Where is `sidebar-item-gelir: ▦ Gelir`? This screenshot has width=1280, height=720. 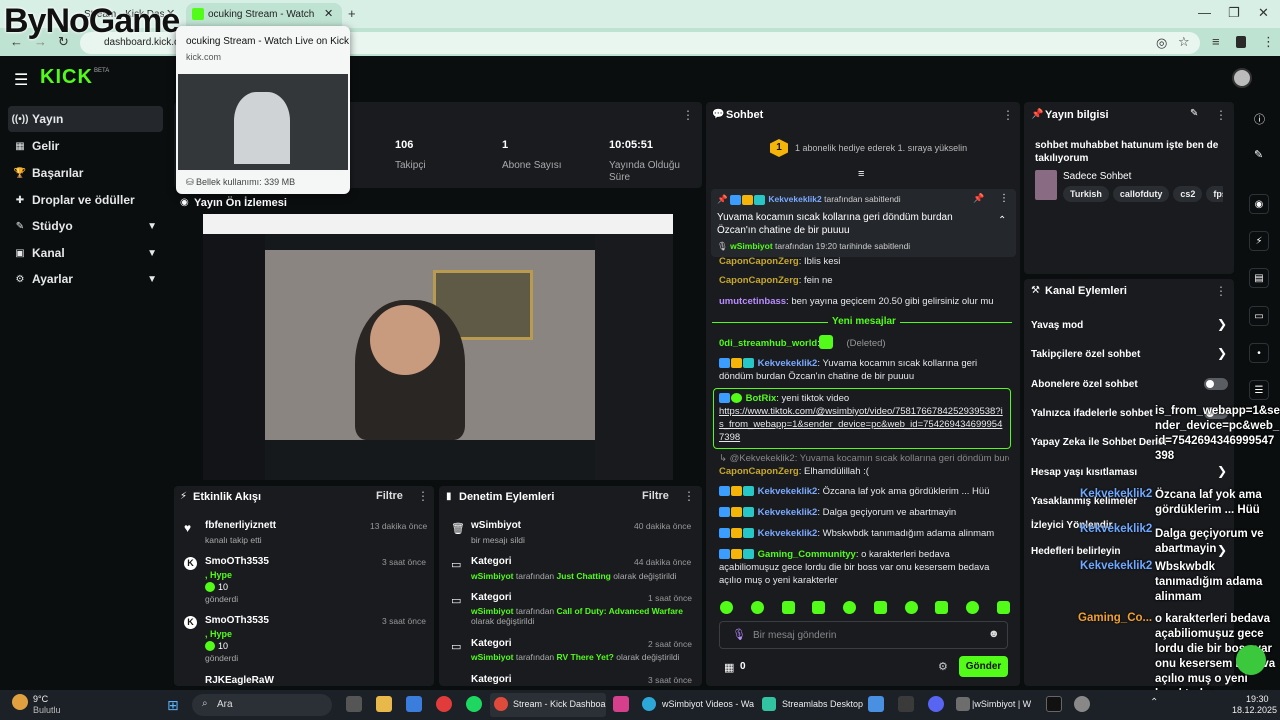 sidebar-item-gelir: ▦ Gelir is located at coordinates (85, 146).